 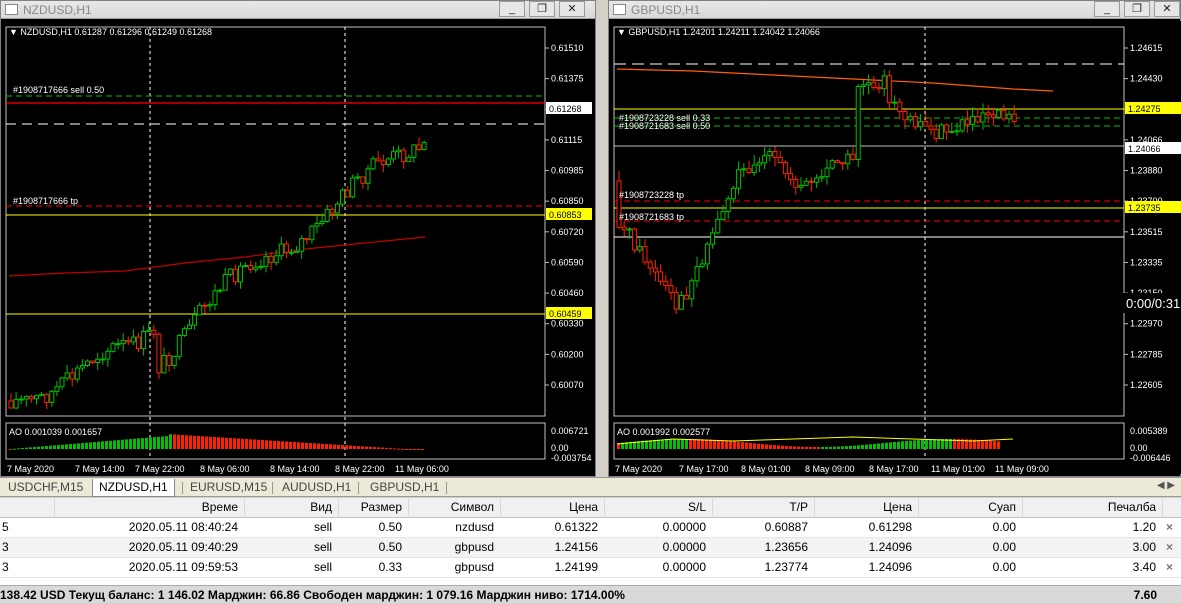 What do you see at coordinates (150, 507) in the screenshot?
I see `column-header: Време` at bounding box center [150, 507].